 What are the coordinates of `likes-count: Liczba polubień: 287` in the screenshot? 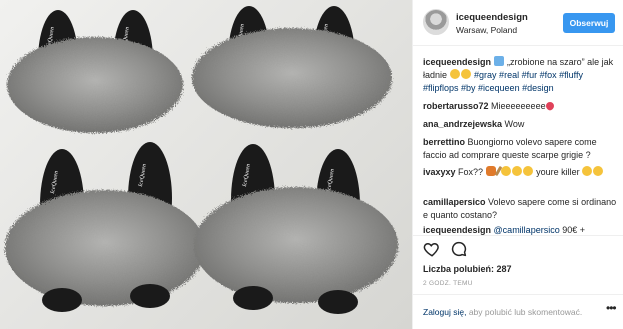 It's located at (467, 269).